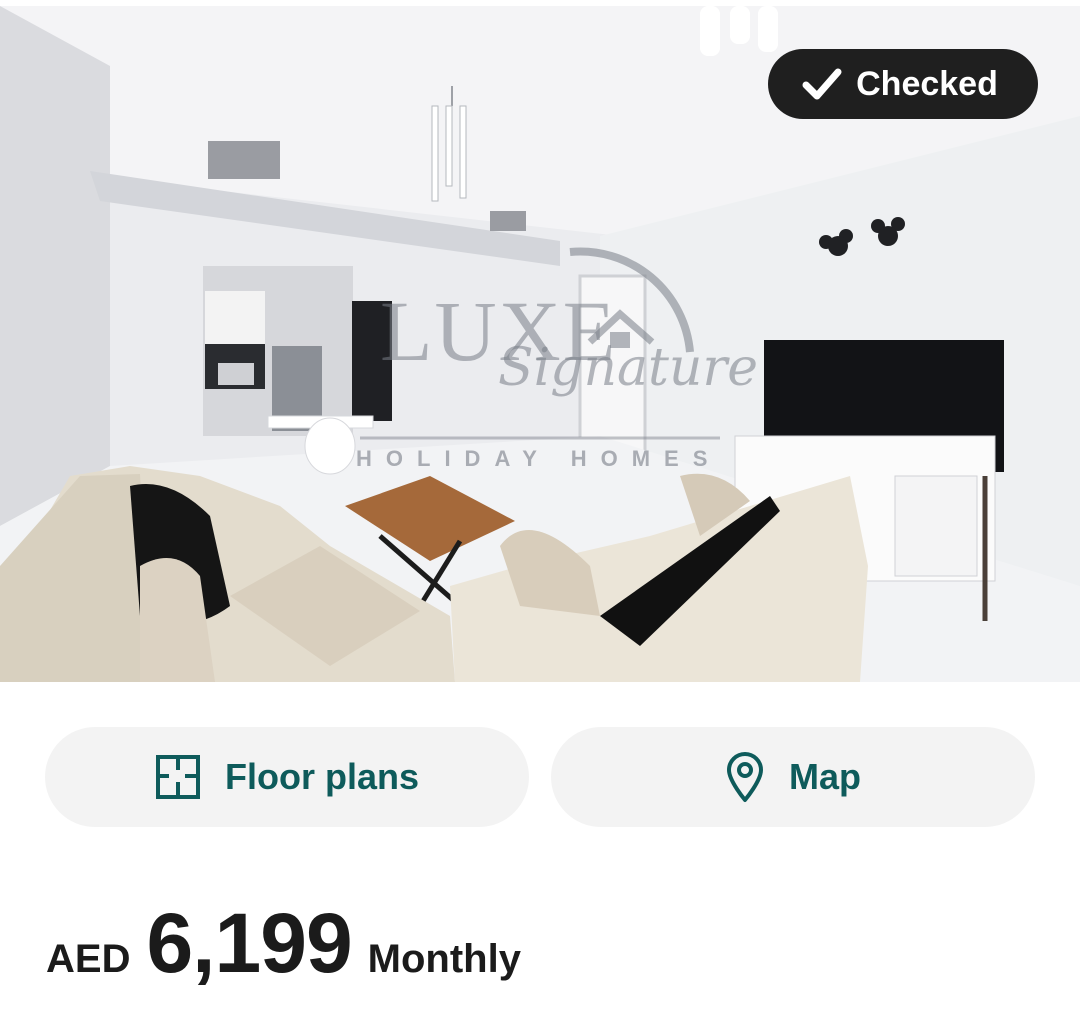 Image resolution: width=1080 pixels, height=1016 pixels. I want to click on price-period: Monthly, so click(444, 959).